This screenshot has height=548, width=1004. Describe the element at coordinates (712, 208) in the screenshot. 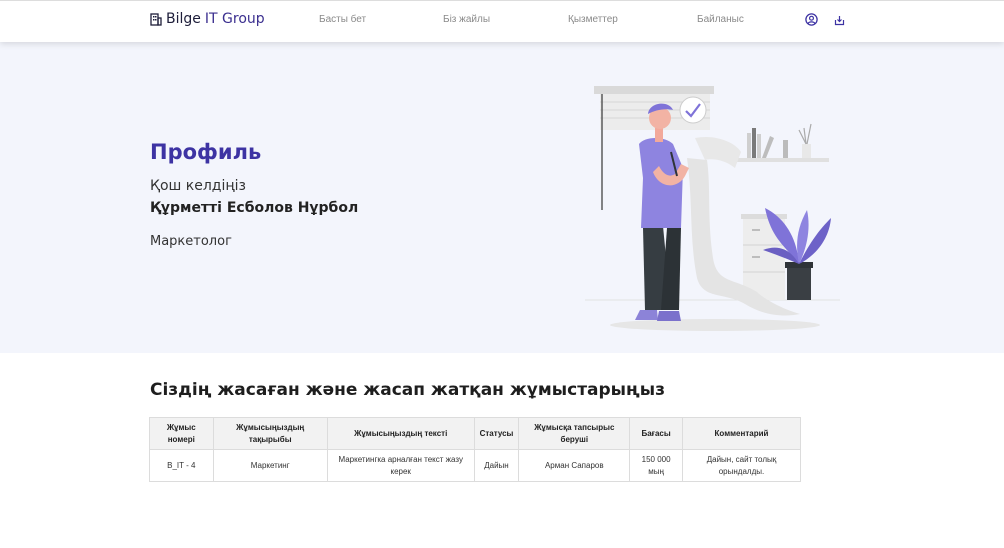

I see `profile-illustration` at that location.